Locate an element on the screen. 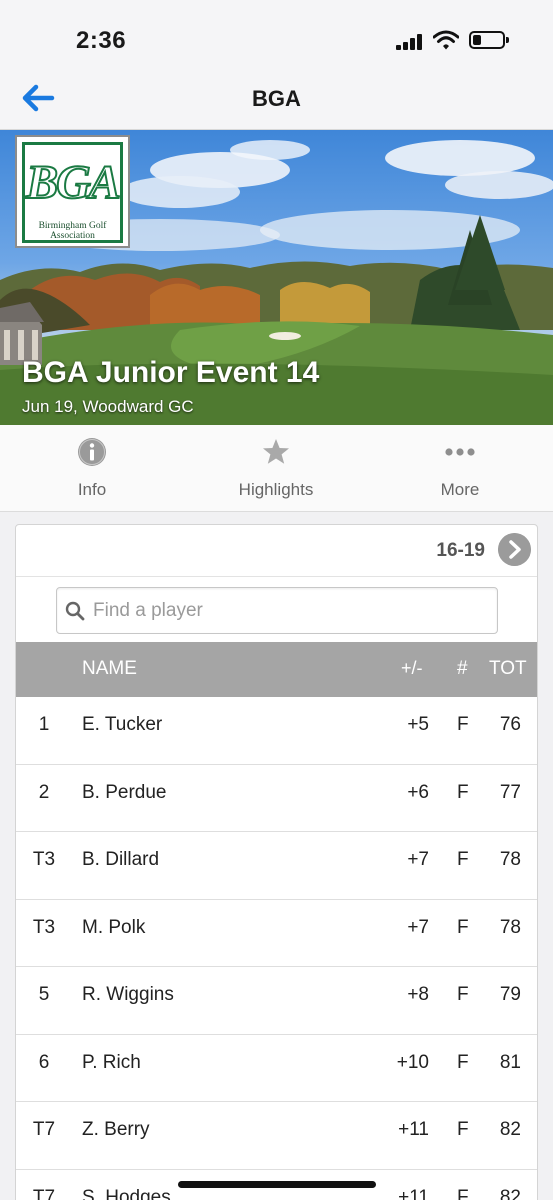 The image size is (553, 1200). search-input is located at coordinates (288, 611).